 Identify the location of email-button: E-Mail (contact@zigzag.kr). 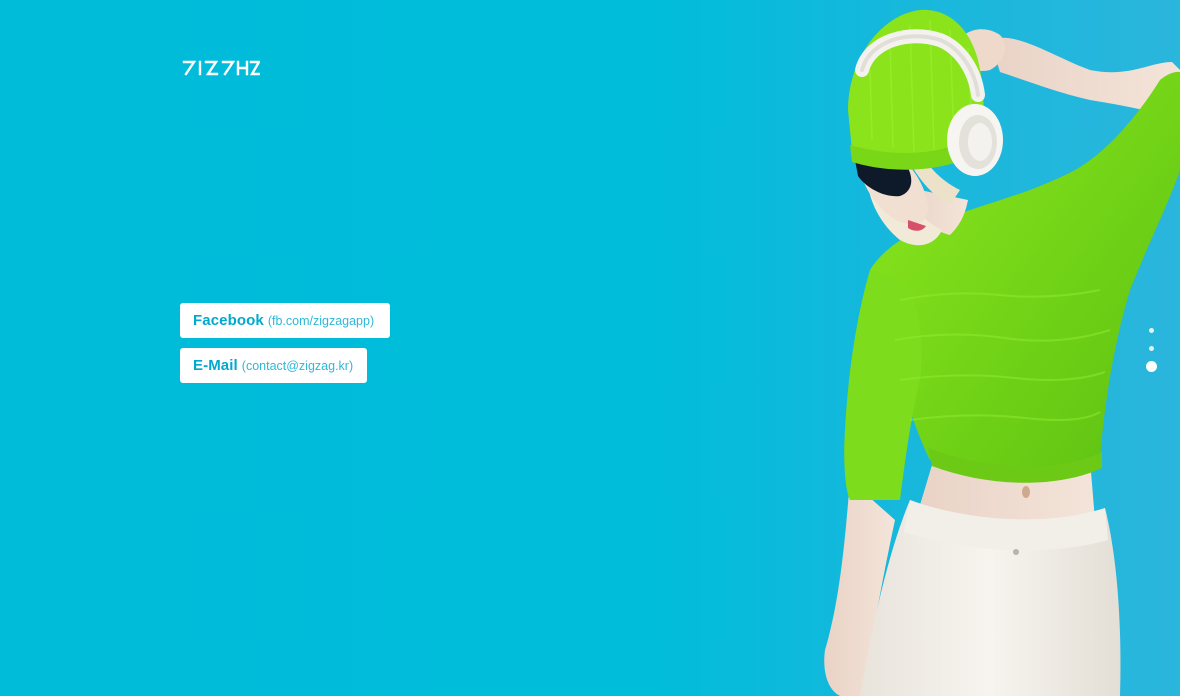
(273, 365).